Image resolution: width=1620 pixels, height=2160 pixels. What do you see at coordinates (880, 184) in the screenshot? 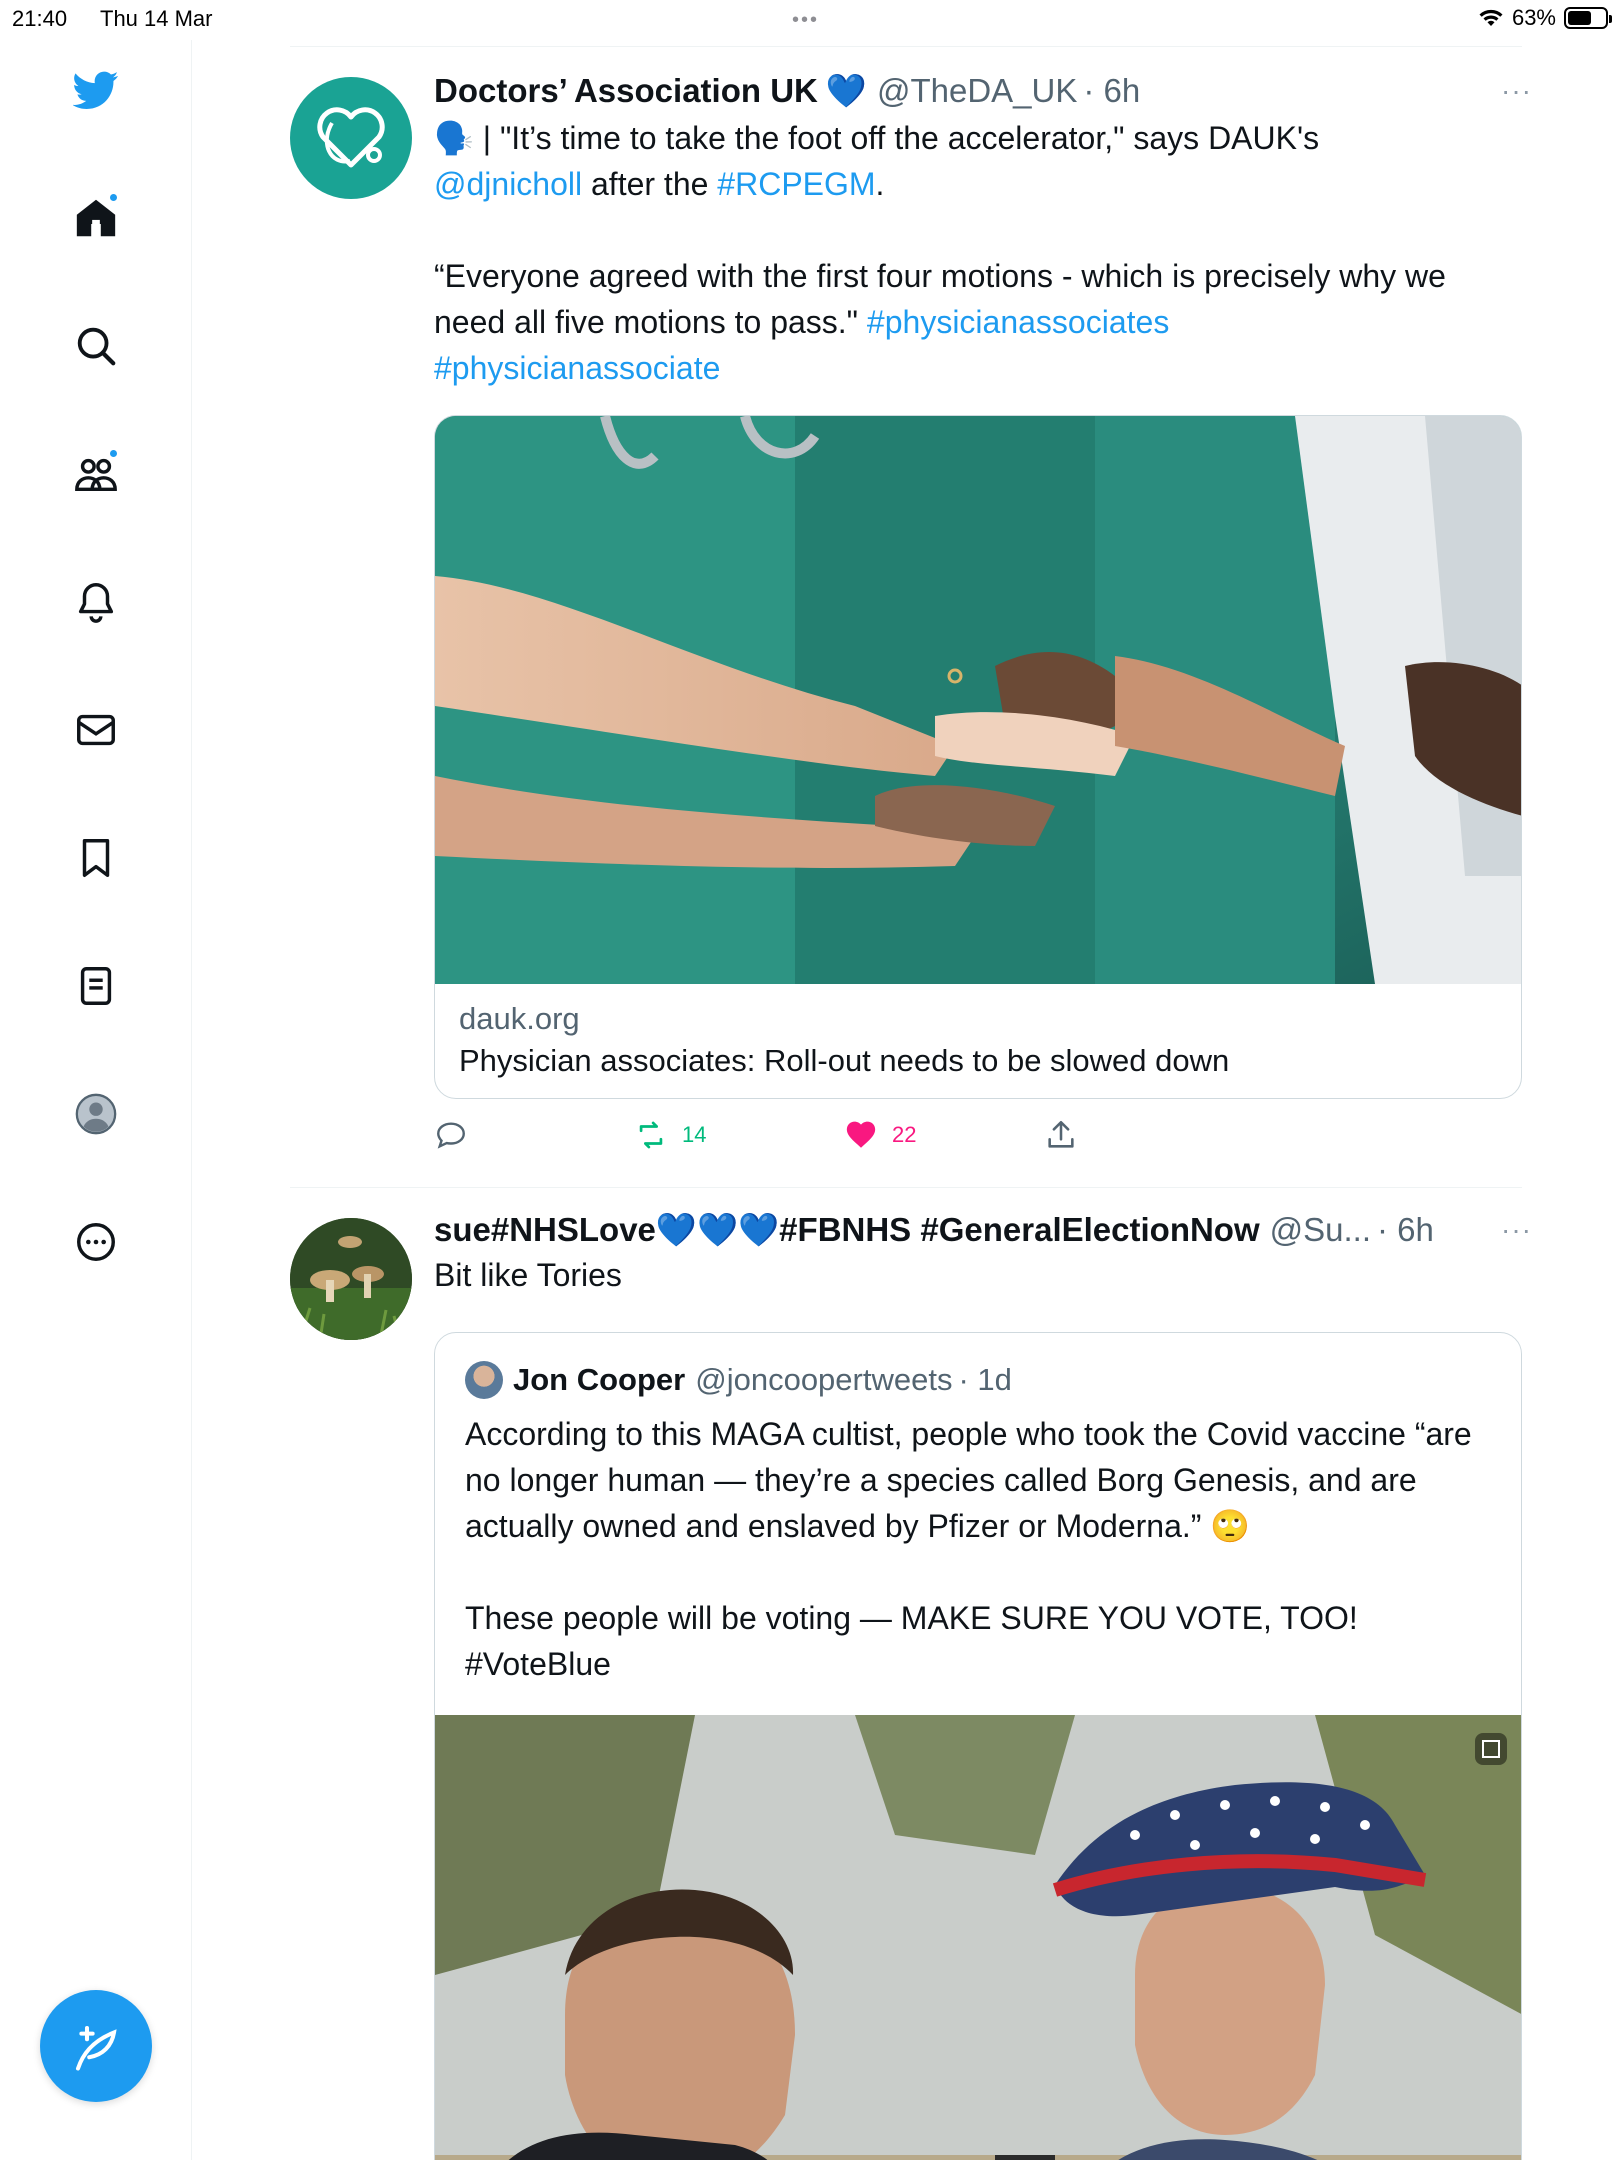
I see `tweet-text-part: .` at bounding box center [880, 184].